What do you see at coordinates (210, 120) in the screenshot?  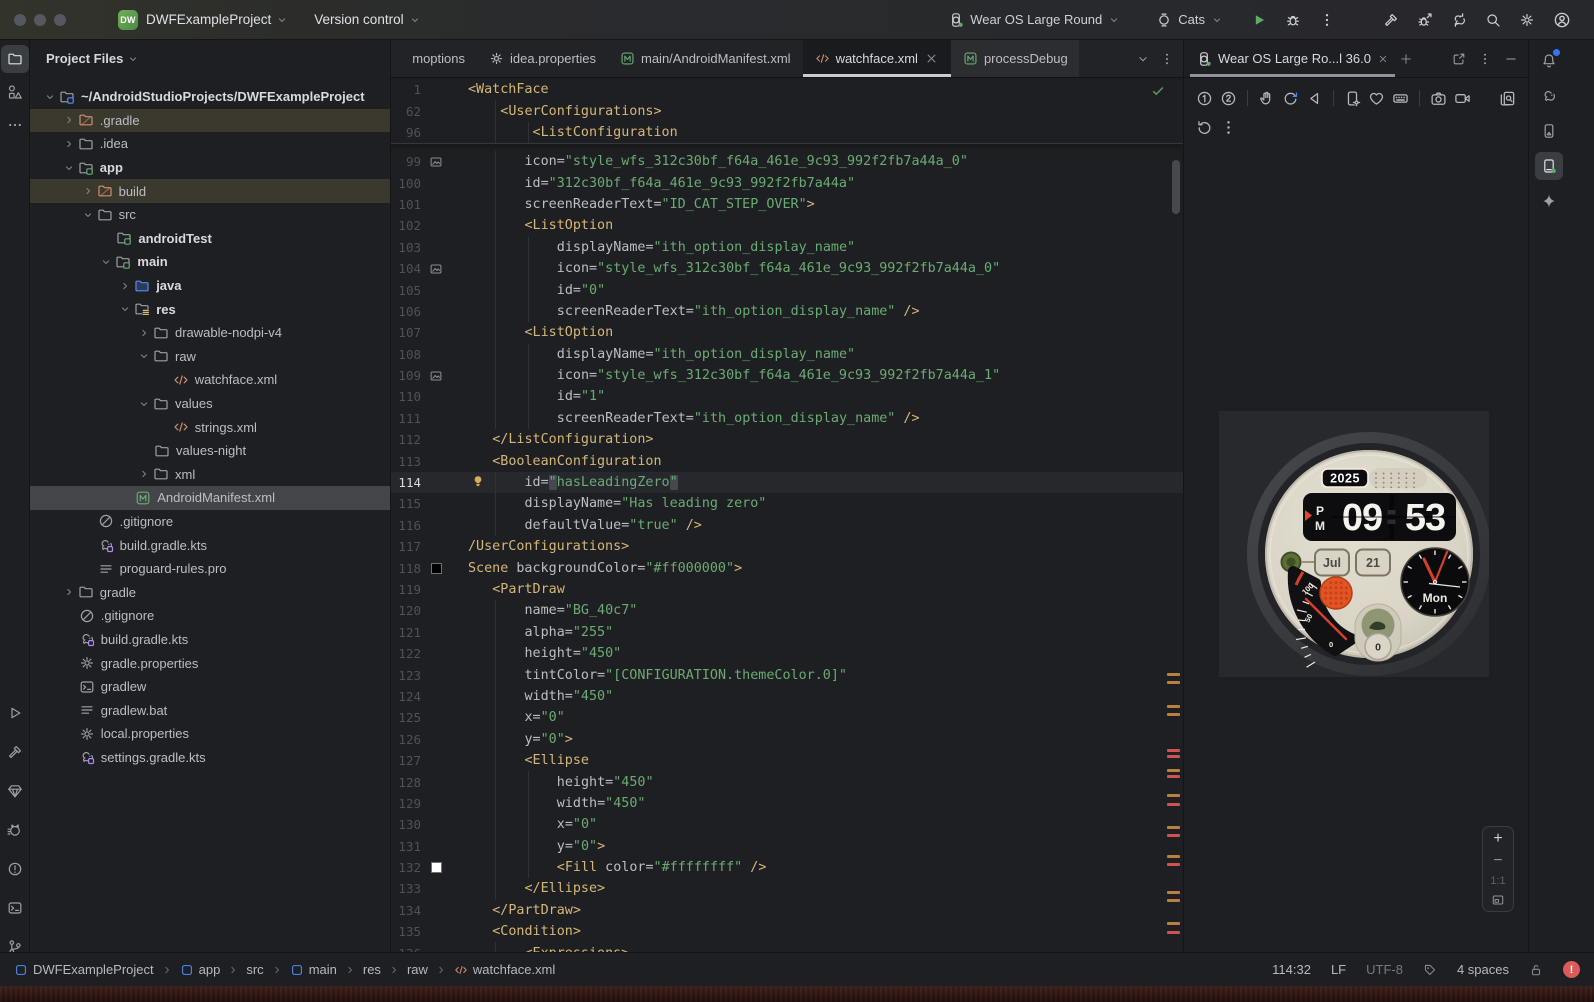 I see `tree-item: .gradle` at bounding box center [210, 120].